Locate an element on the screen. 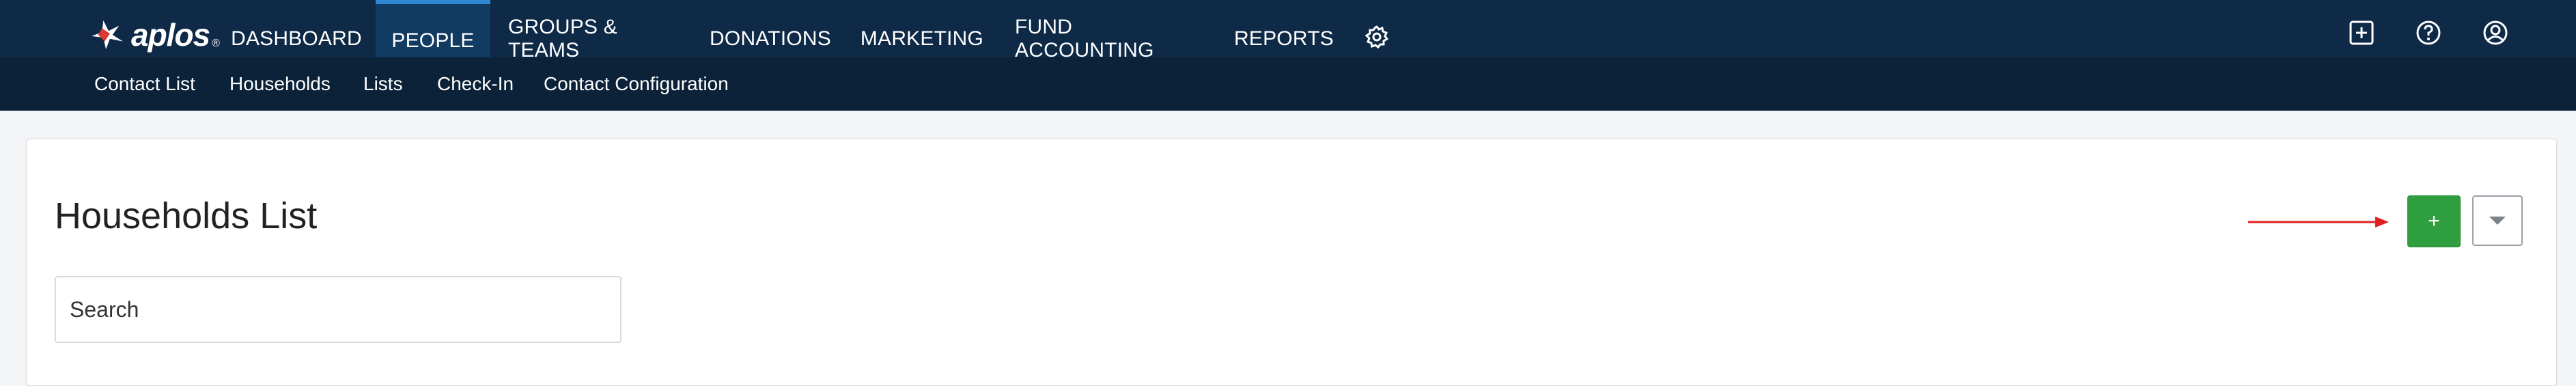 The height and width of the screenshot is (386, 2576). gear-icon is located at coordinates (1376, 37).